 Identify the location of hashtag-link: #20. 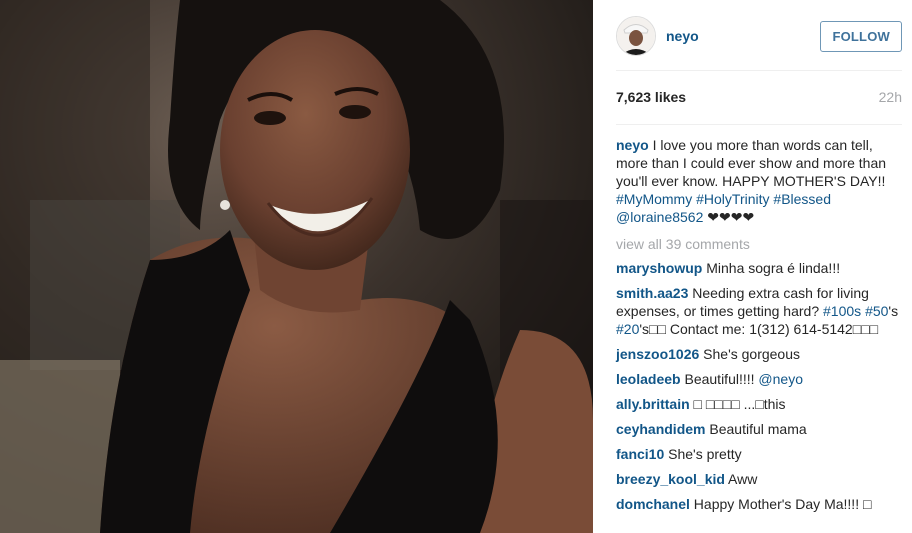
(627, 329).